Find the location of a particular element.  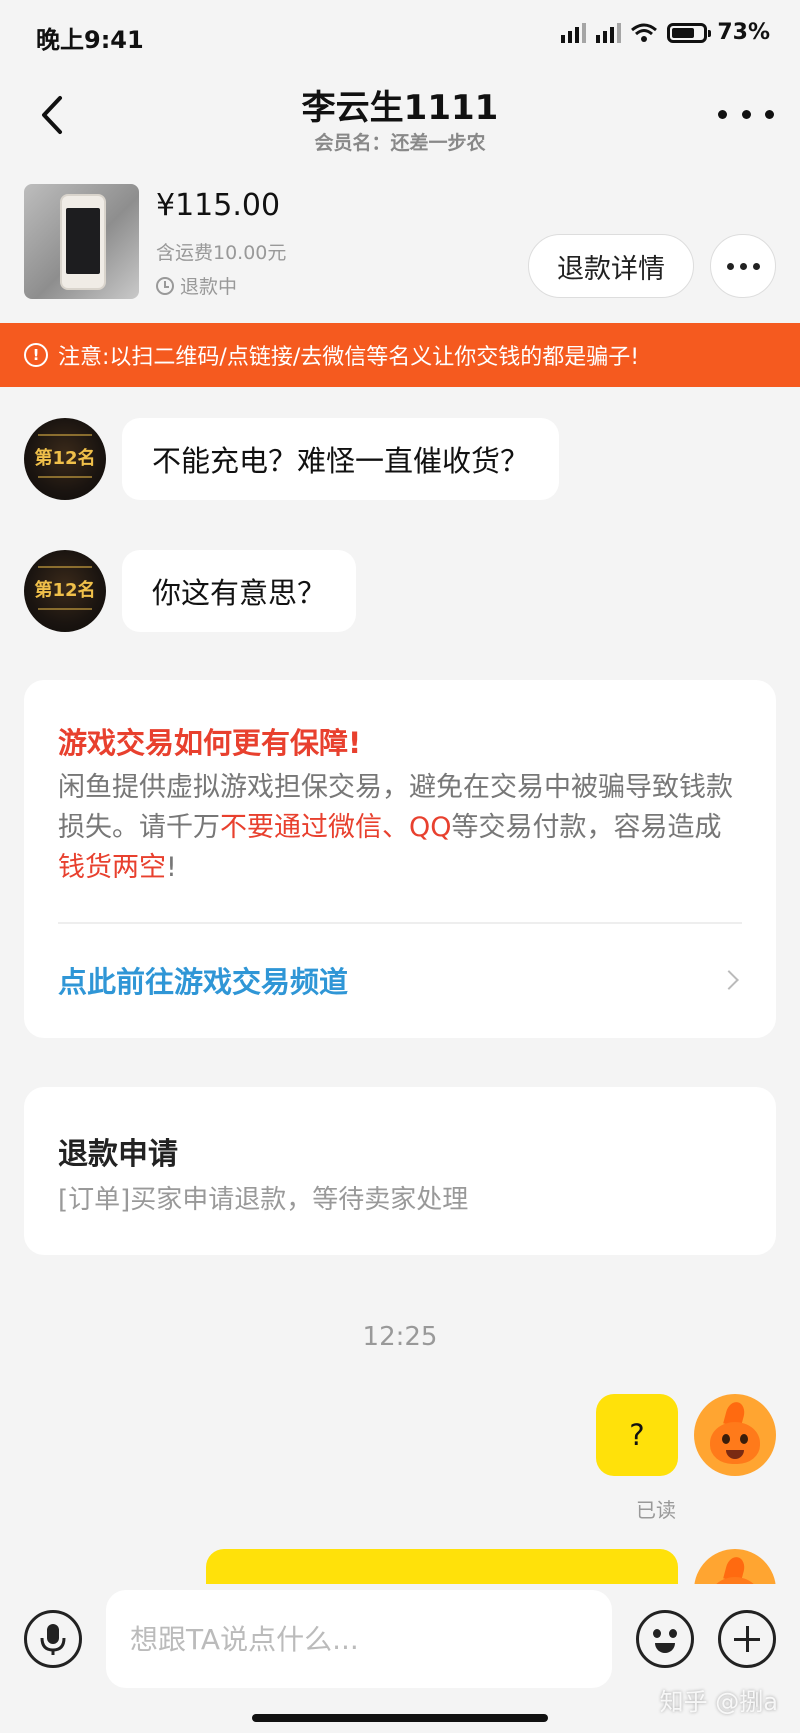

wifi-icon is located at coordinates (644, 32).